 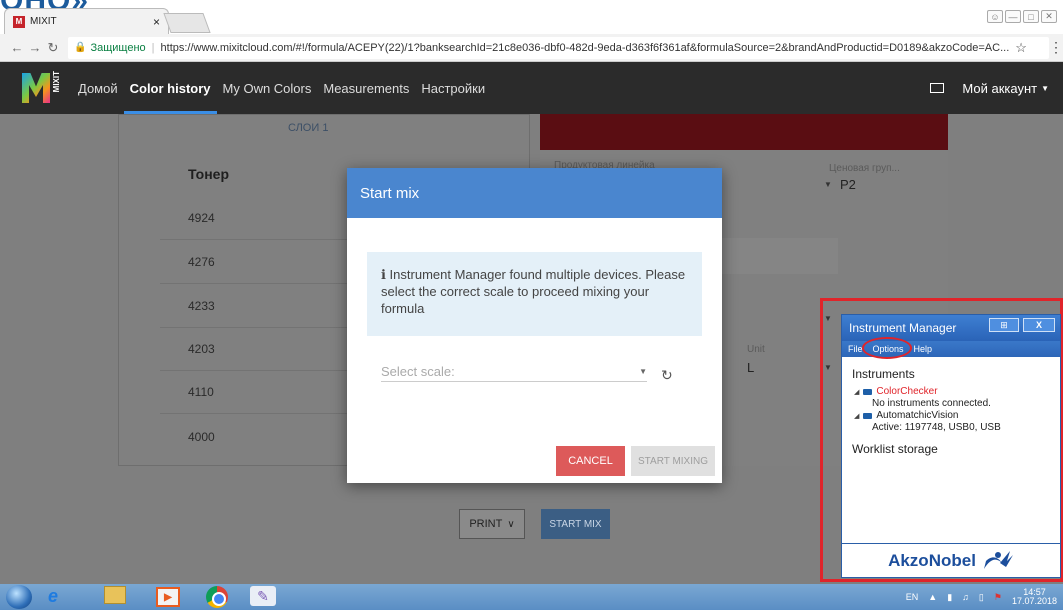 What do you see at coordinates (19, 597) in the screenshot?
I see `start-button-icon` at bounding box center [19, 597].